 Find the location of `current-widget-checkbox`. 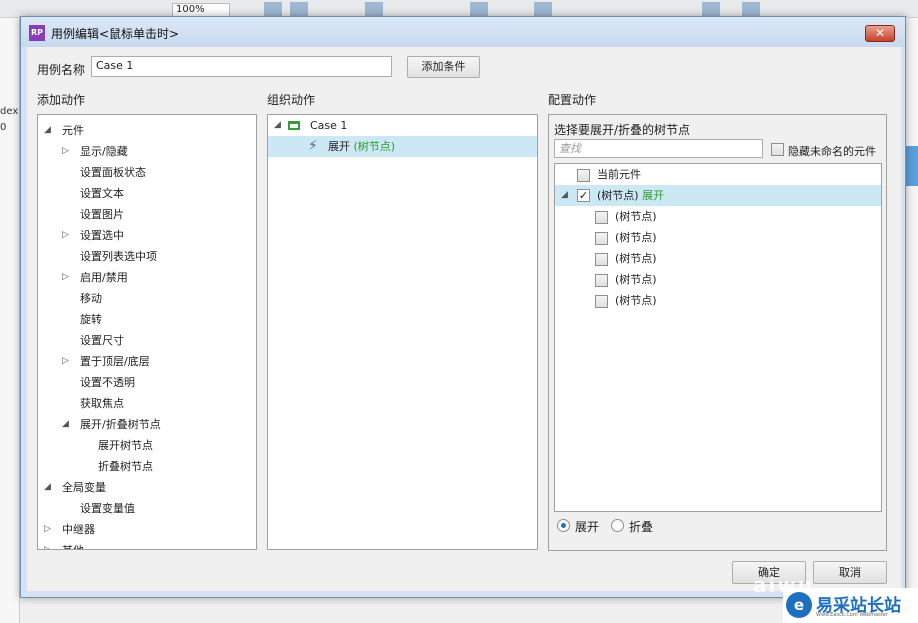

current-widget-checkbox is located at coordinates (583, 175).